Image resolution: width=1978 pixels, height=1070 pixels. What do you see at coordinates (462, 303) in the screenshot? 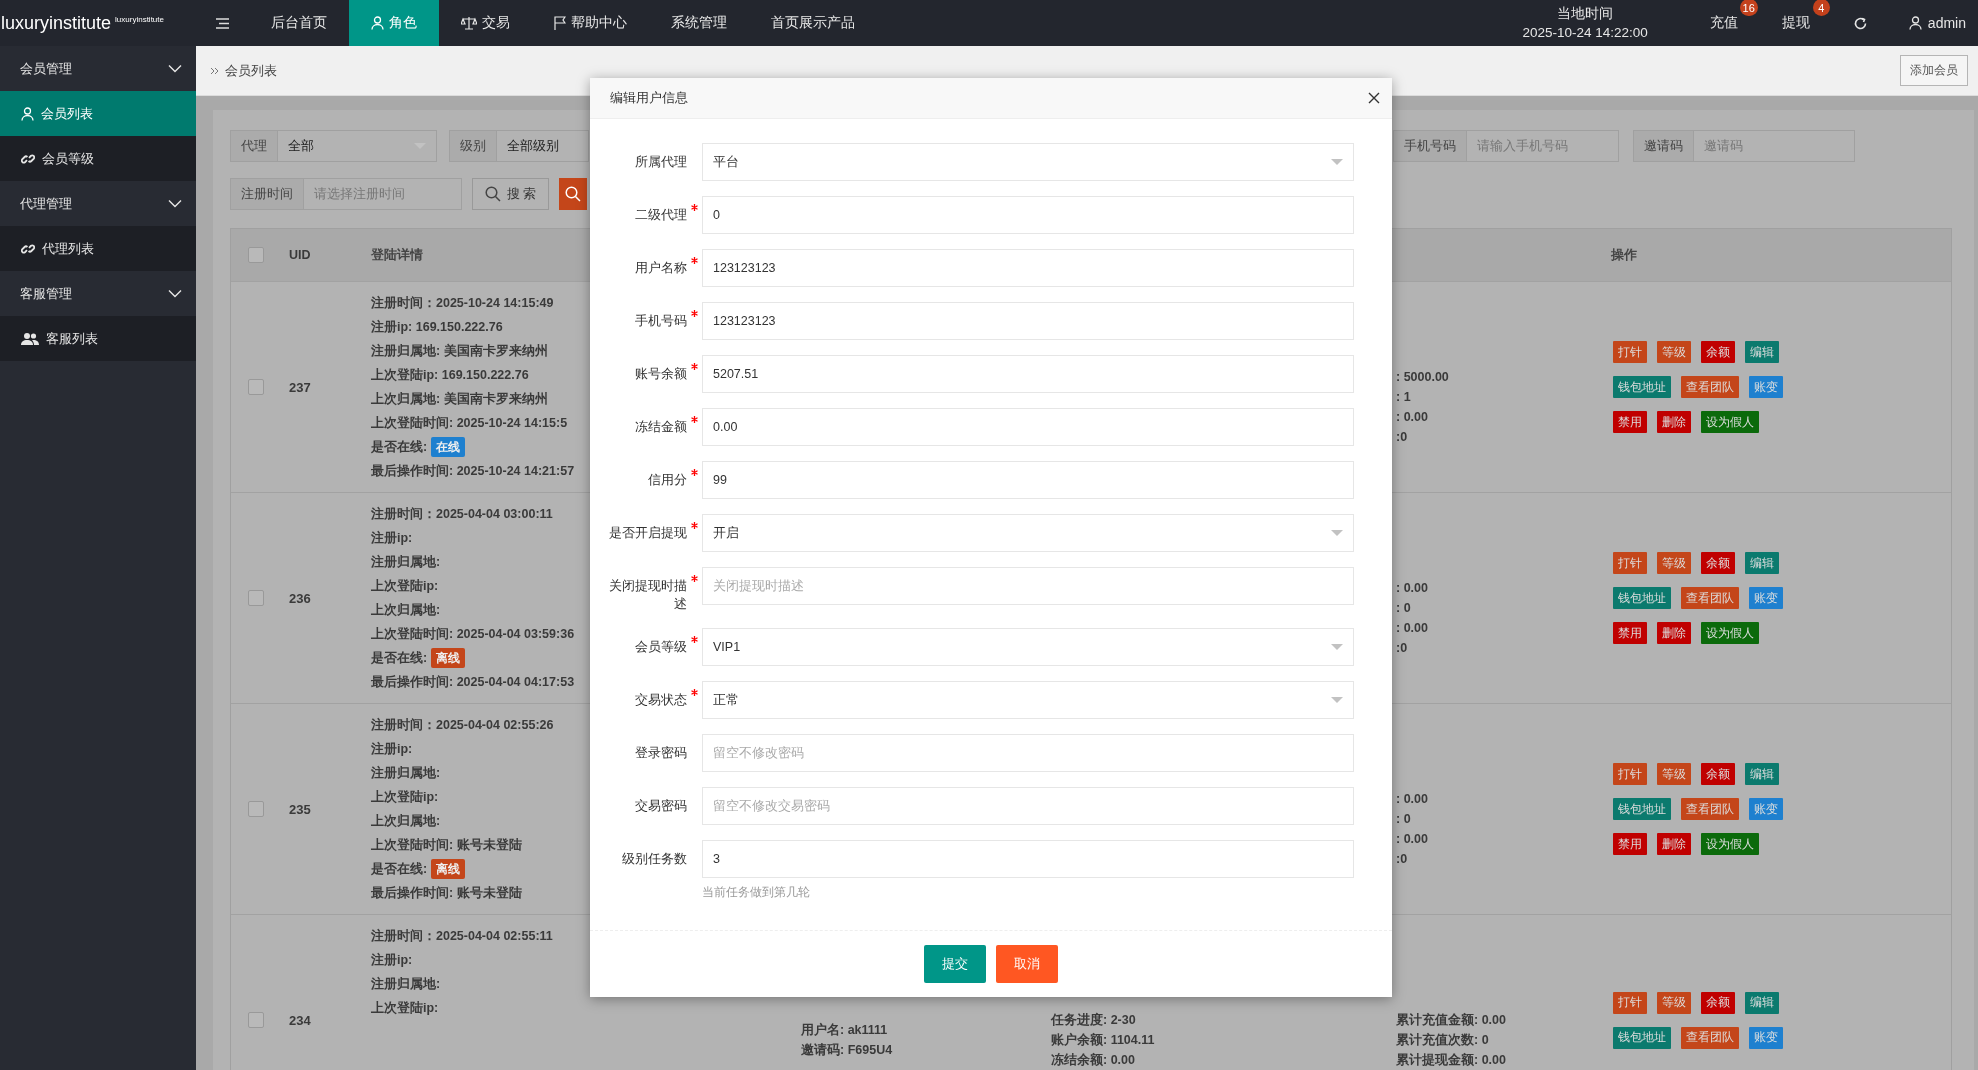
I see `detail-text: 注册时间：2025-10-24 14:15:49` at bounding box center [462, 303].